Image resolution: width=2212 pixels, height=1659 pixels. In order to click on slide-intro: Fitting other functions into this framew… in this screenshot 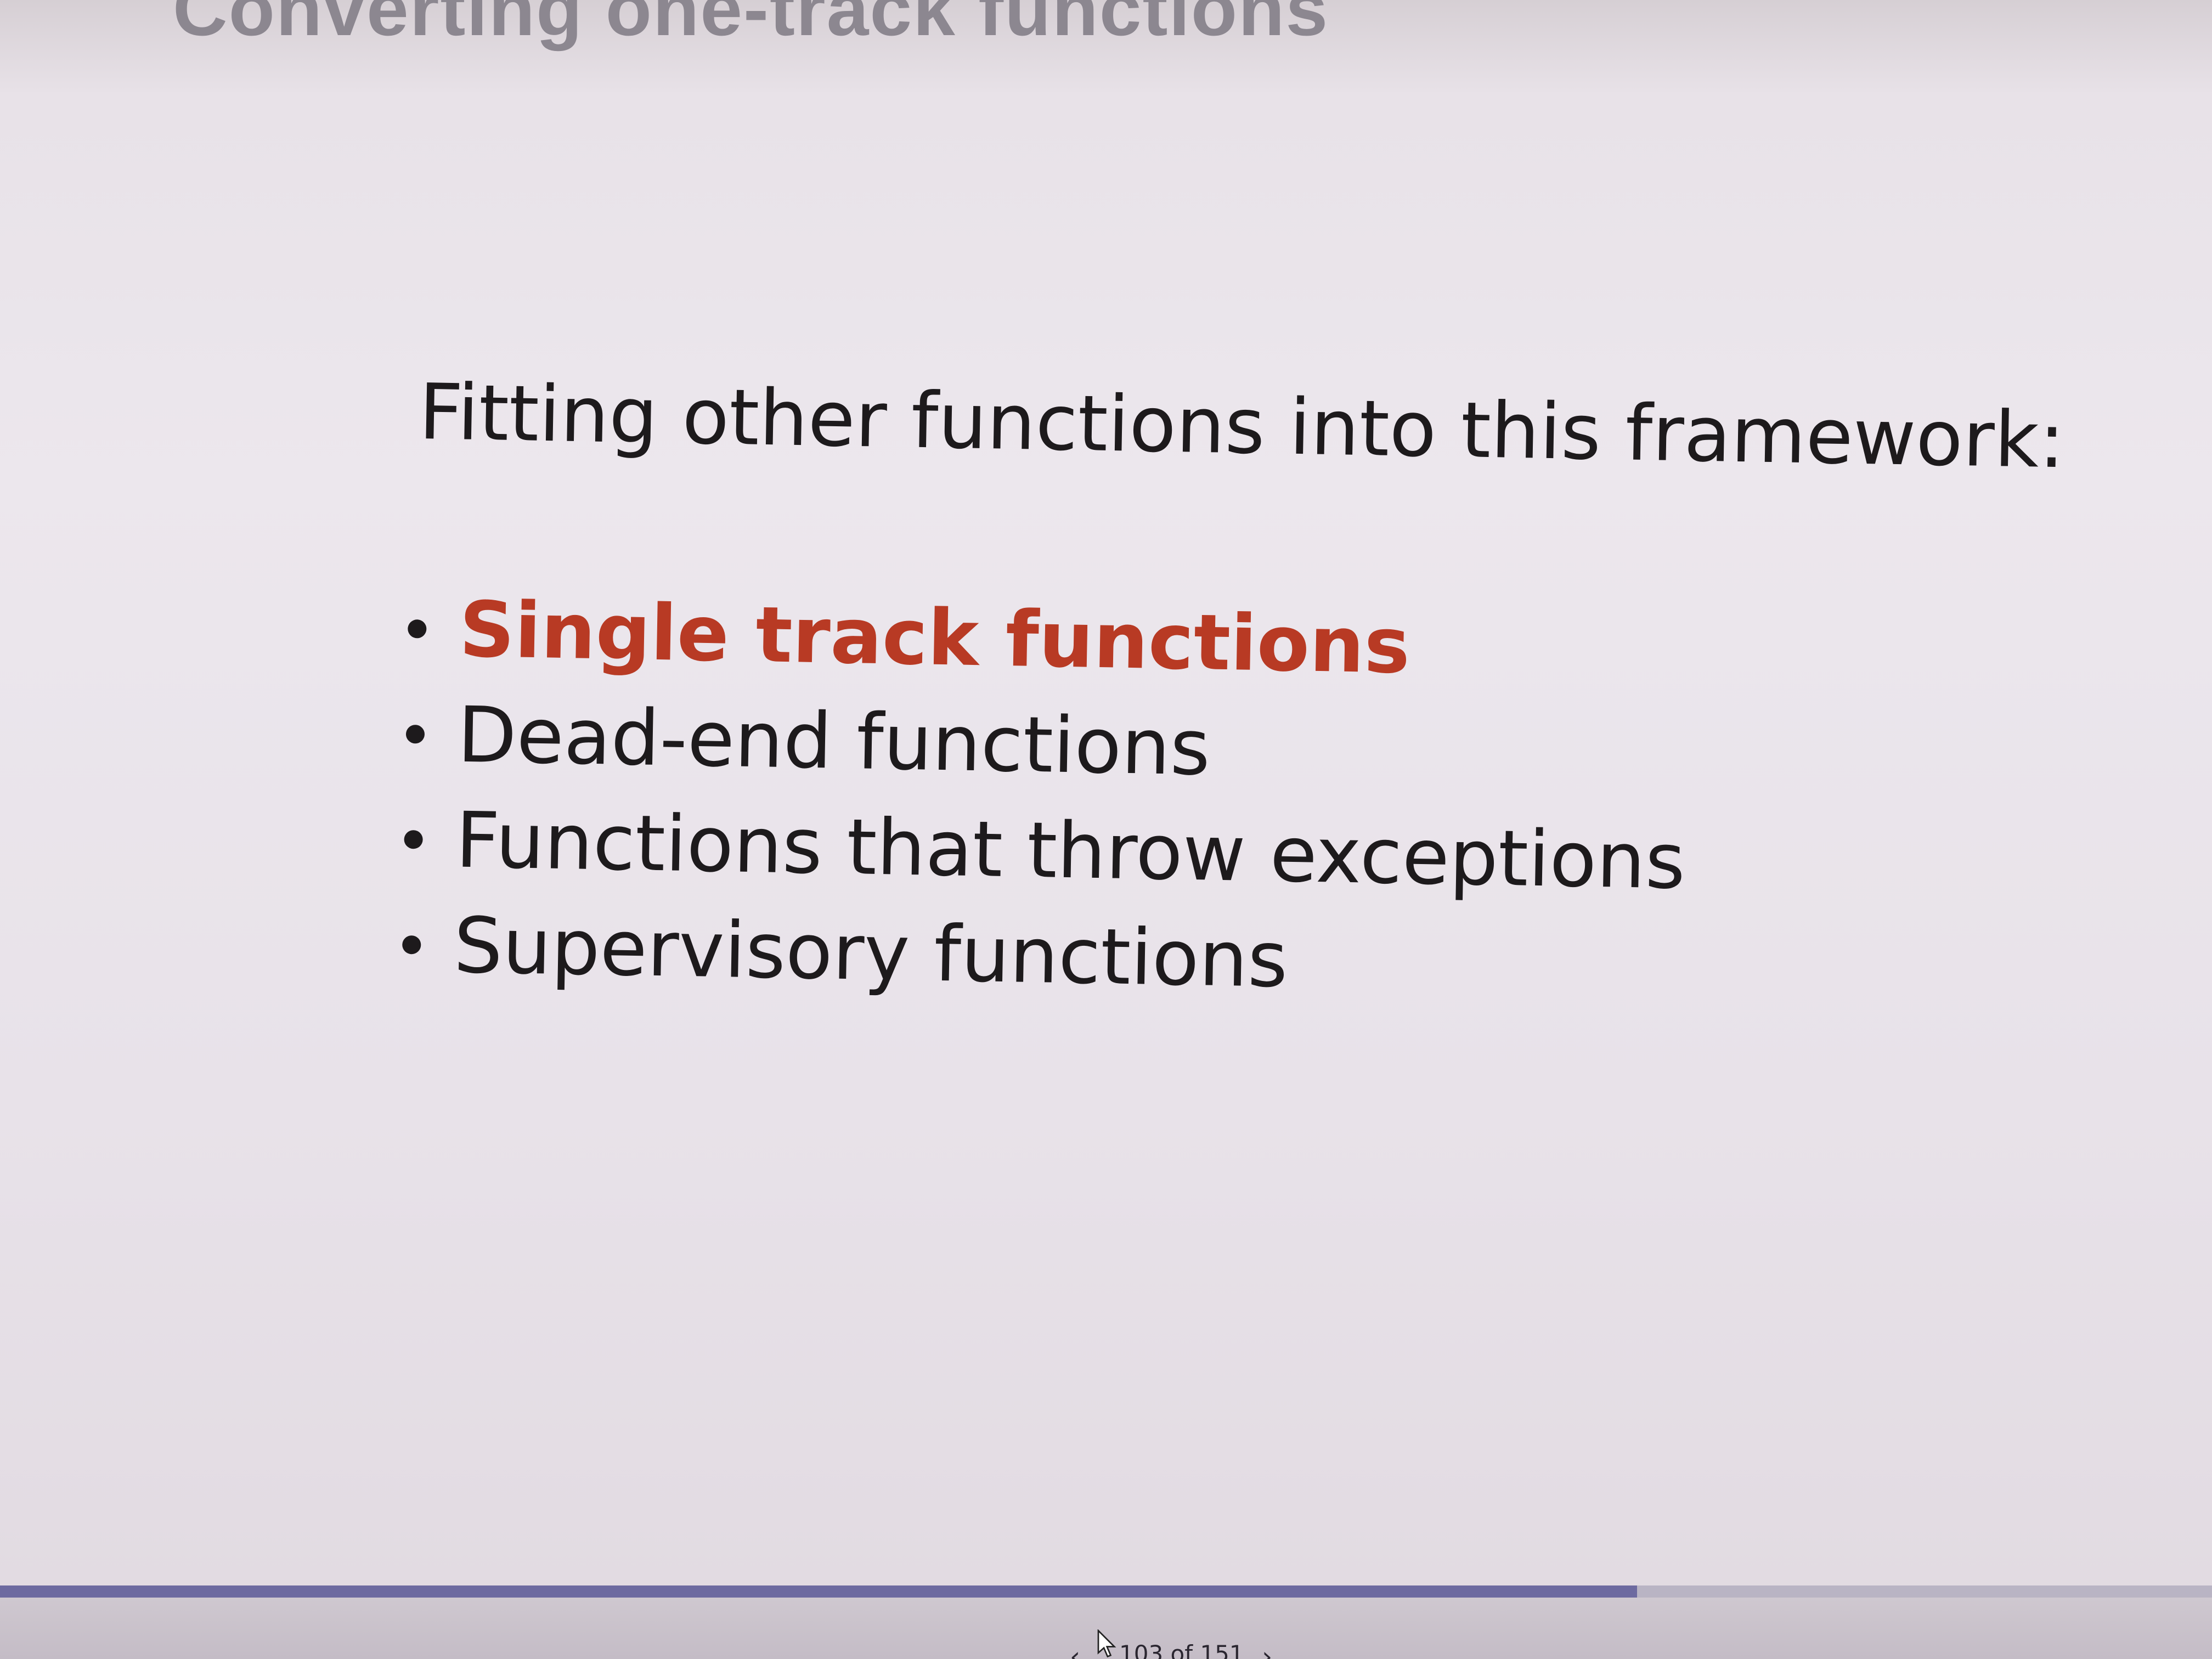, I will do `click(1242, 427)`.